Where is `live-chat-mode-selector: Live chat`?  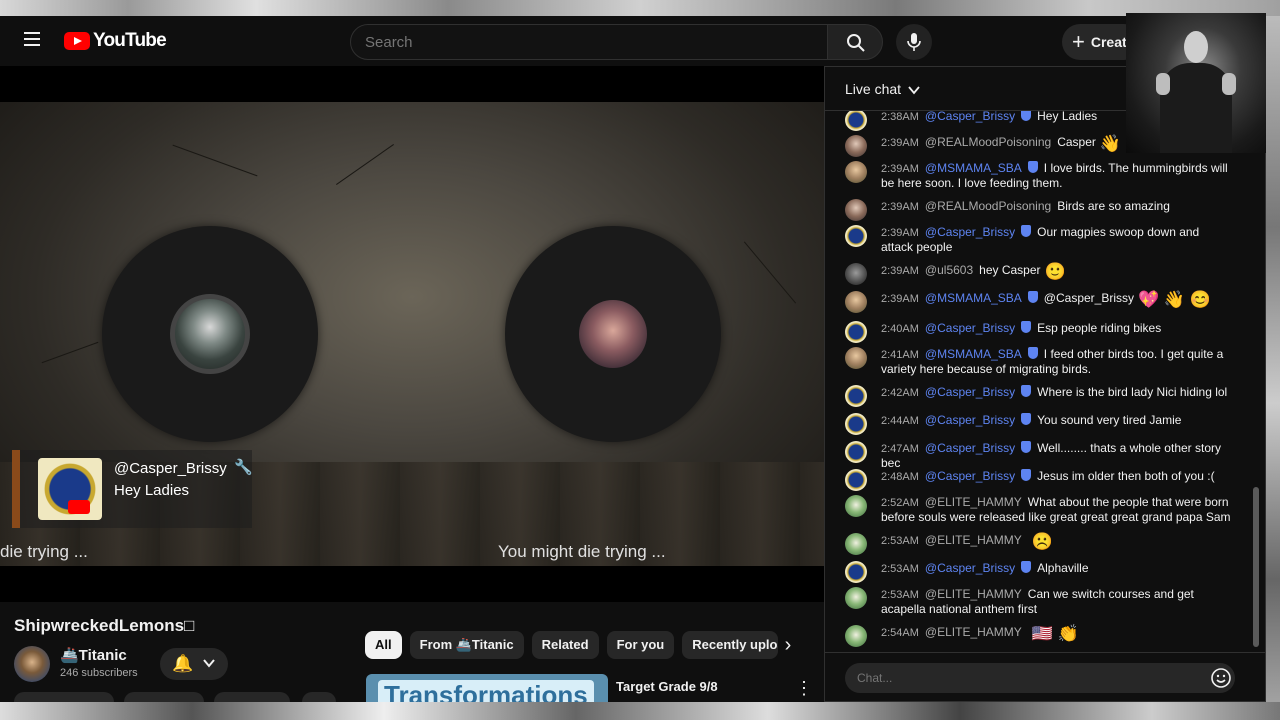 live-chat-mode-selector: Live chat is located at coordinates (873, 89).